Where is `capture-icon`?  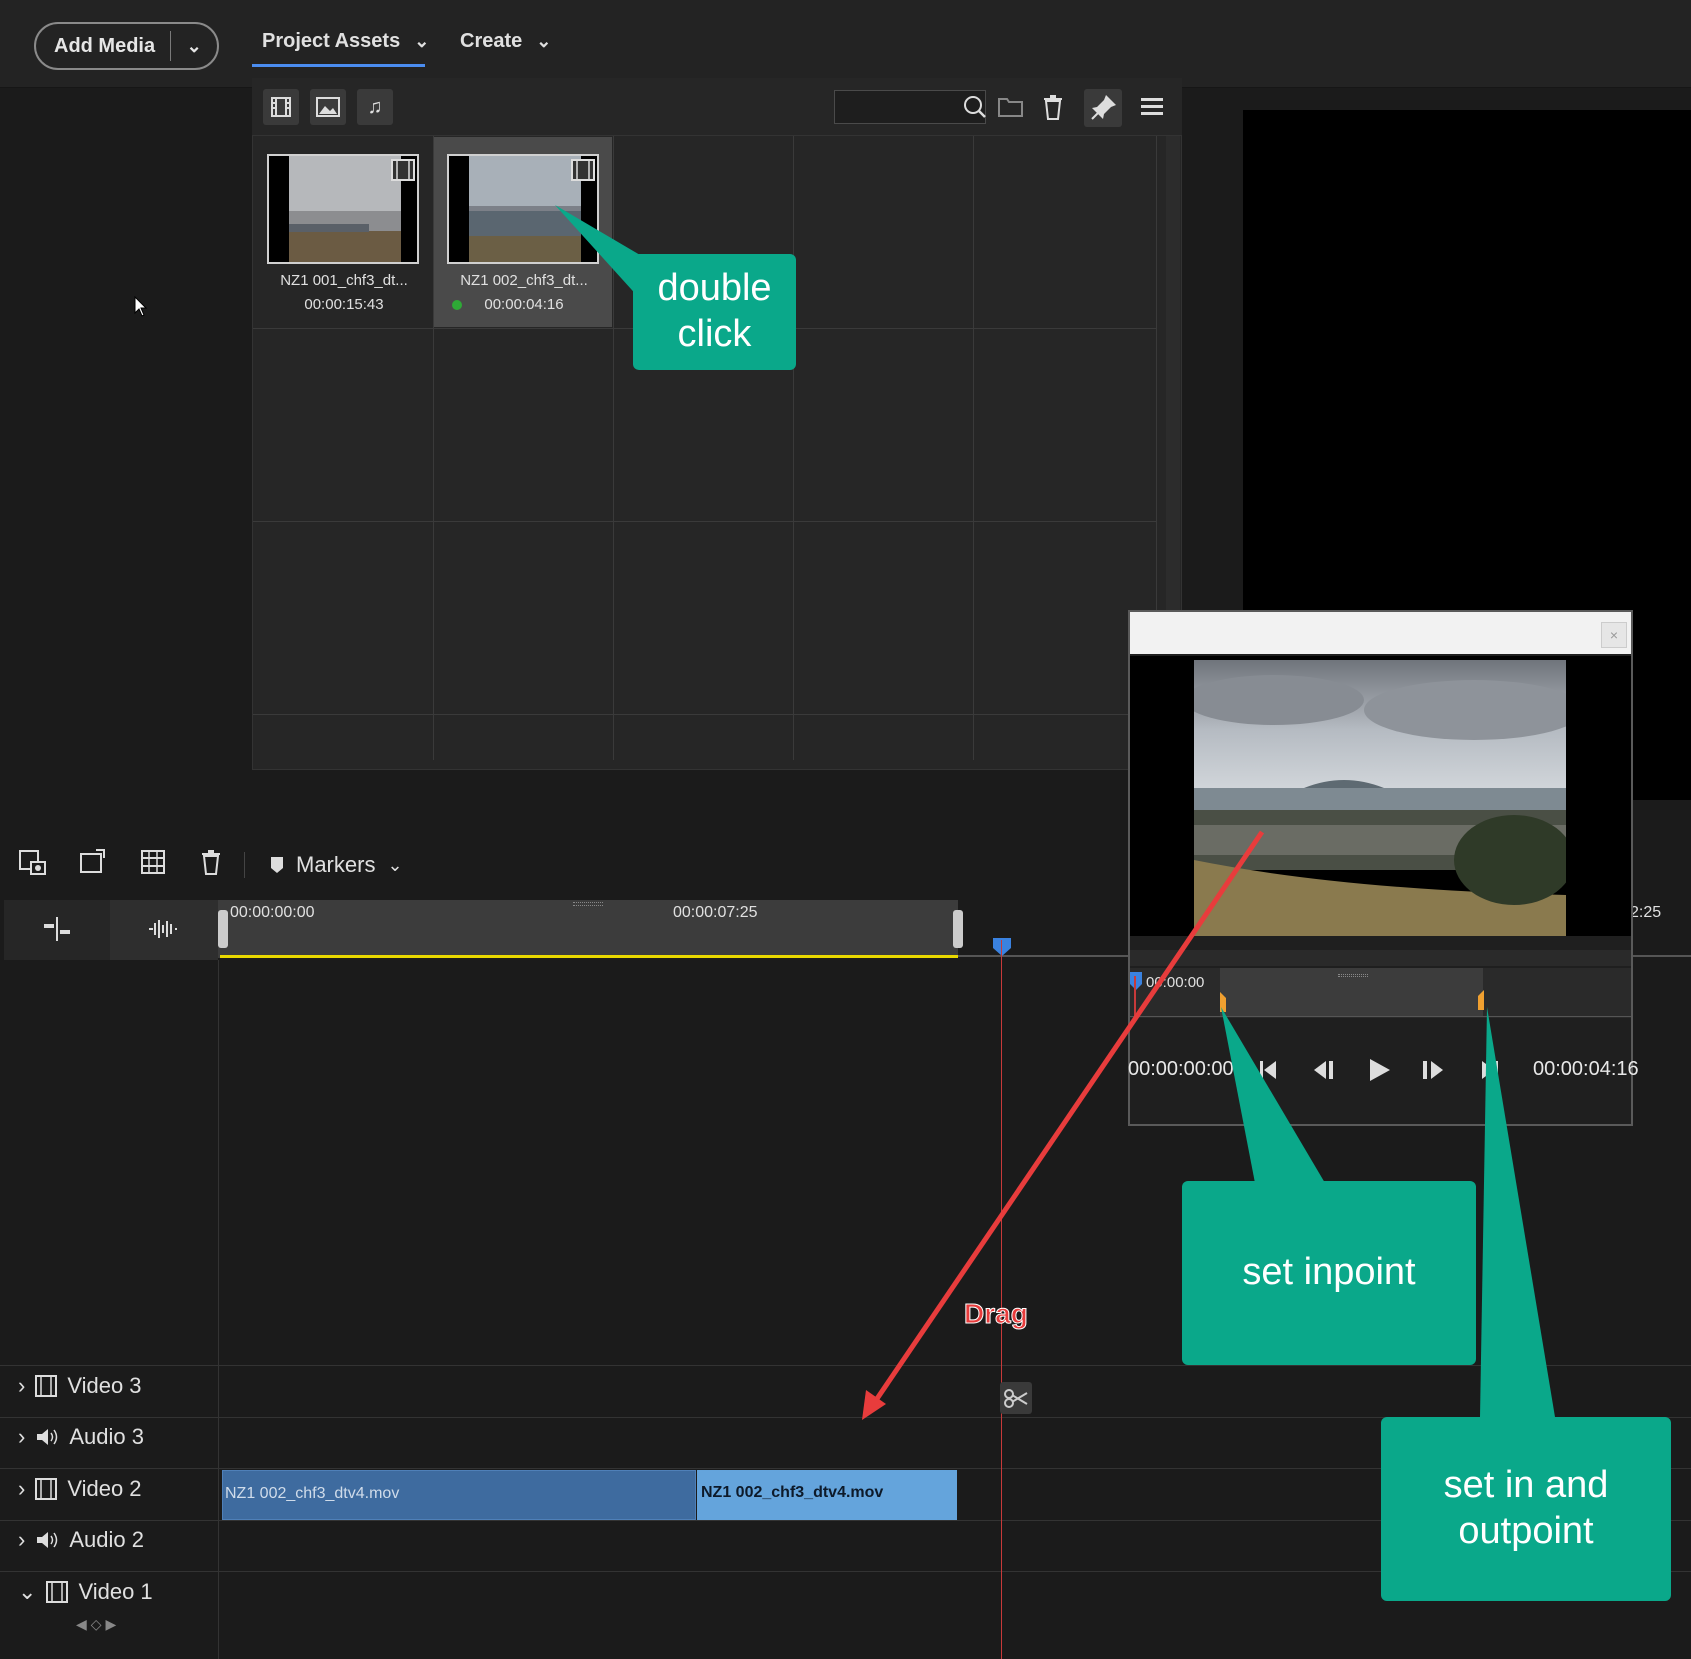
capture-icon is located at coordinates (33, 863).